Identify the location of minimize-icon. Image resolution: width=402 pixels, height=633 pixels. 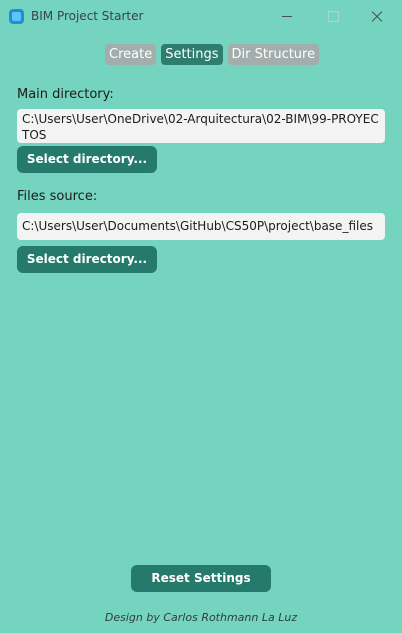
(288, 16).